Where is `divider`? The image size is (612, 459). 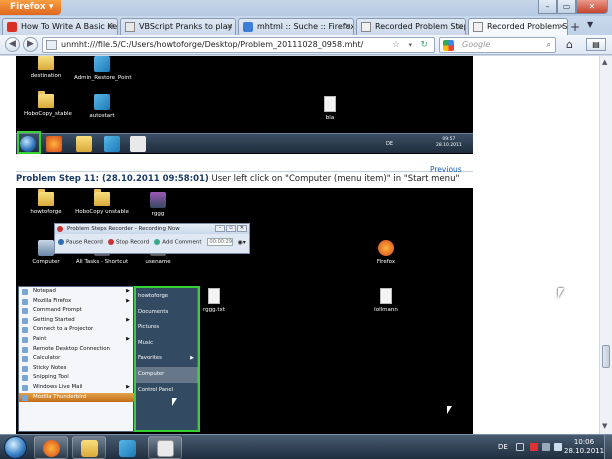
divider is located at coordinates (244, 171).